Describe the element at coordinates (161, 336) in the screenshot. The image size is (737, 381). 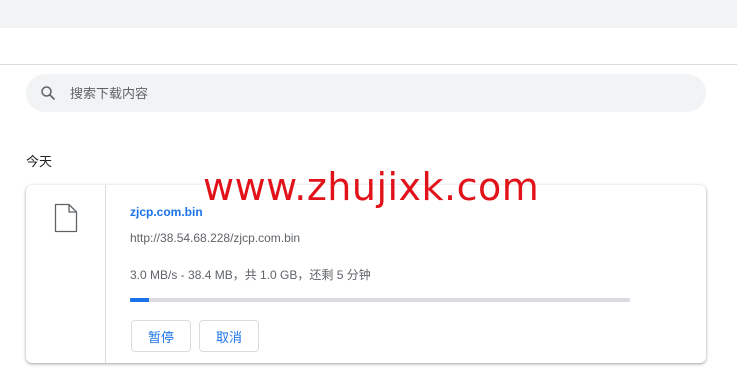
I see `pause-button: 暂停` at that location.